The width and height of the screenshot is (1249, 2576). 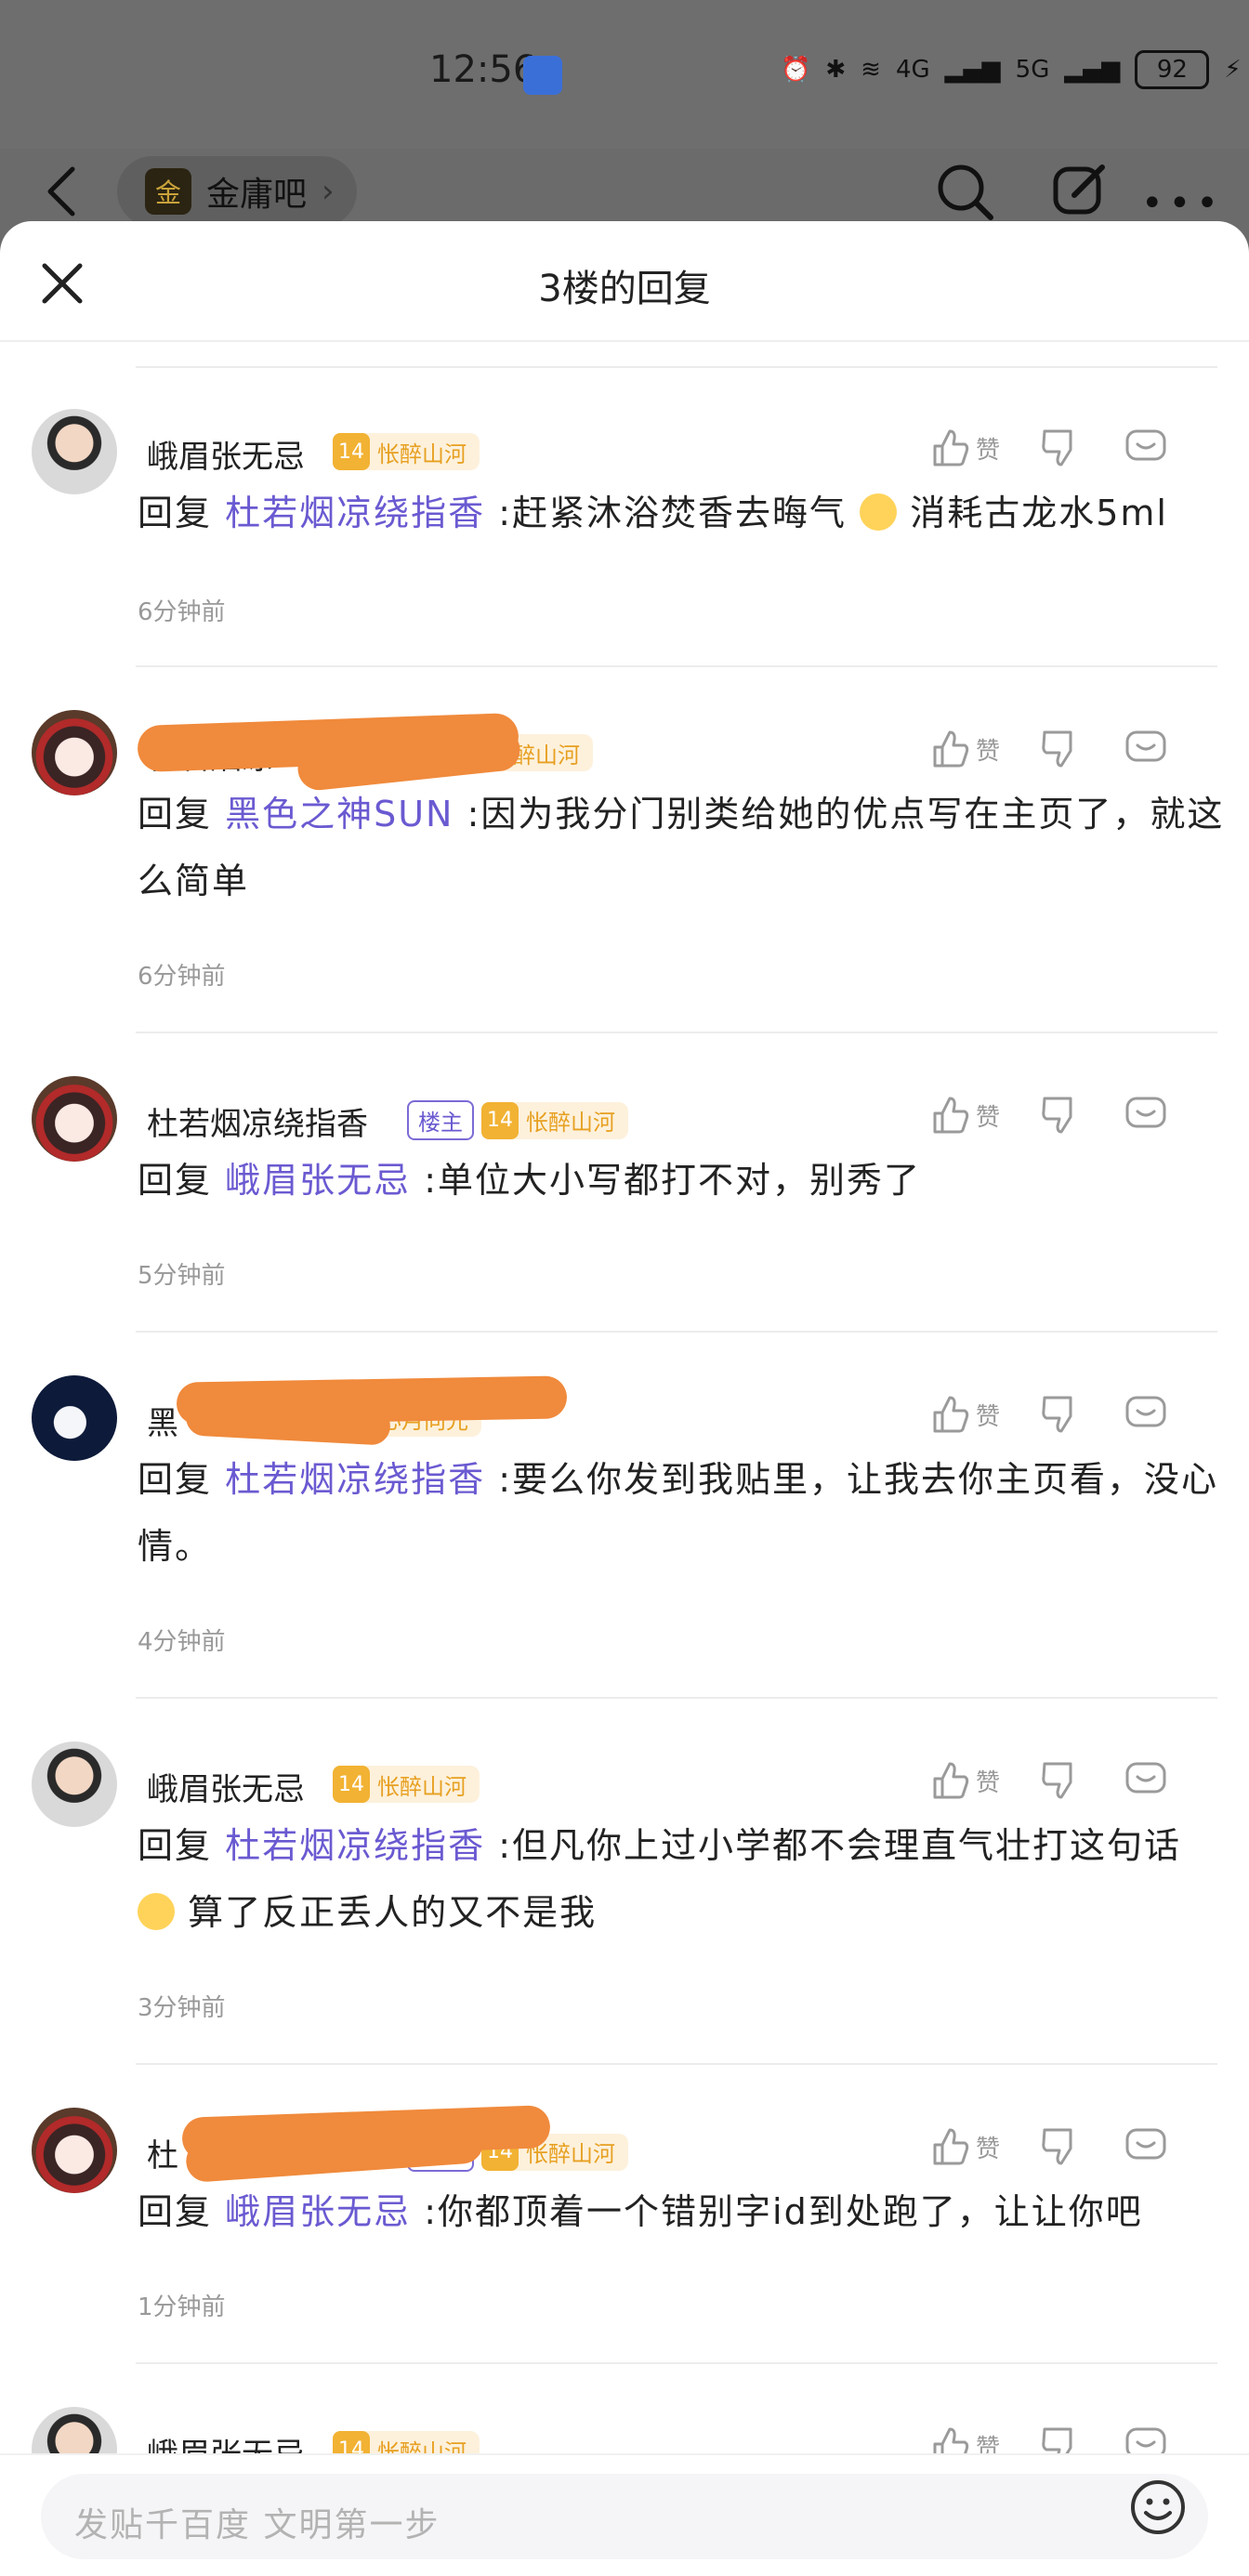 I want to click on wifi-icon: ≋, so click(x=871, y=70).